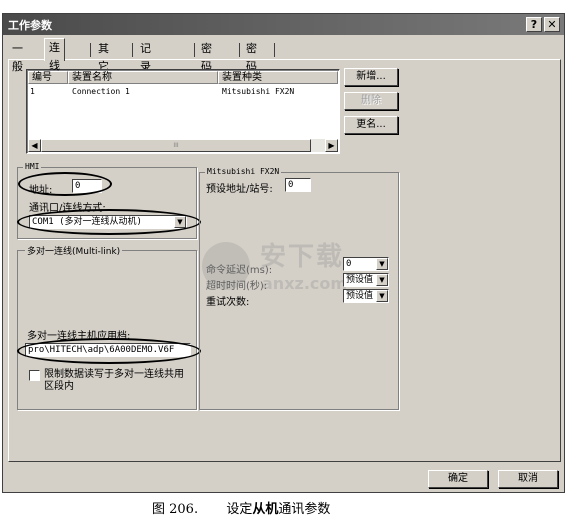  I want to click on delete-device-button: 删除, so click(371, 101).